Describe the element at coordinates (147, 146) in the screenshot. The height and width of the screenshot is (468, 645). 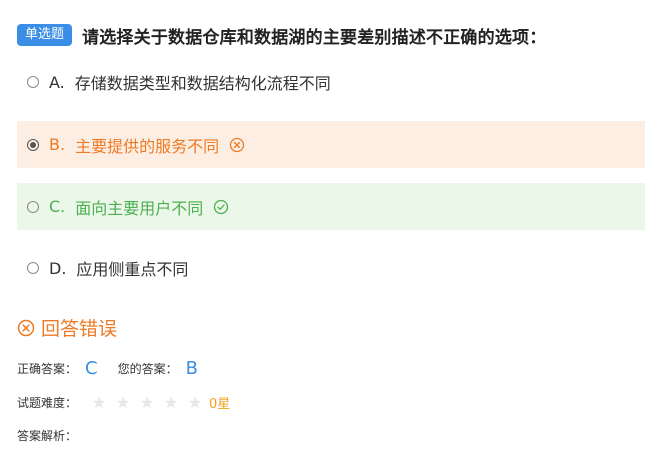
I see `option-b-text: 主要提供的服务不同` at that location.